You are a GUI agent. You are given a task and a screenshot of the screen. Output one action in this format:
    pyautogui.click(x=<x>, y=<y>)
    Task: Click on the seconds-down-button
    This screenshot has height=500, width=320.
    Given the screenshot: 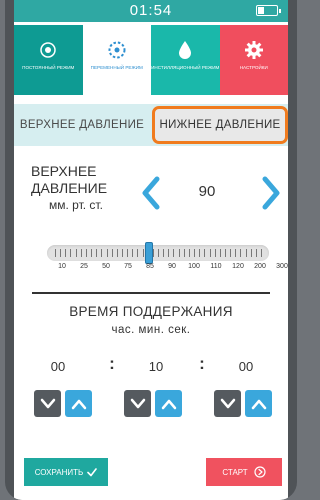 What is the action you would take?
    pyautogui.click(x=227, y=403)
    